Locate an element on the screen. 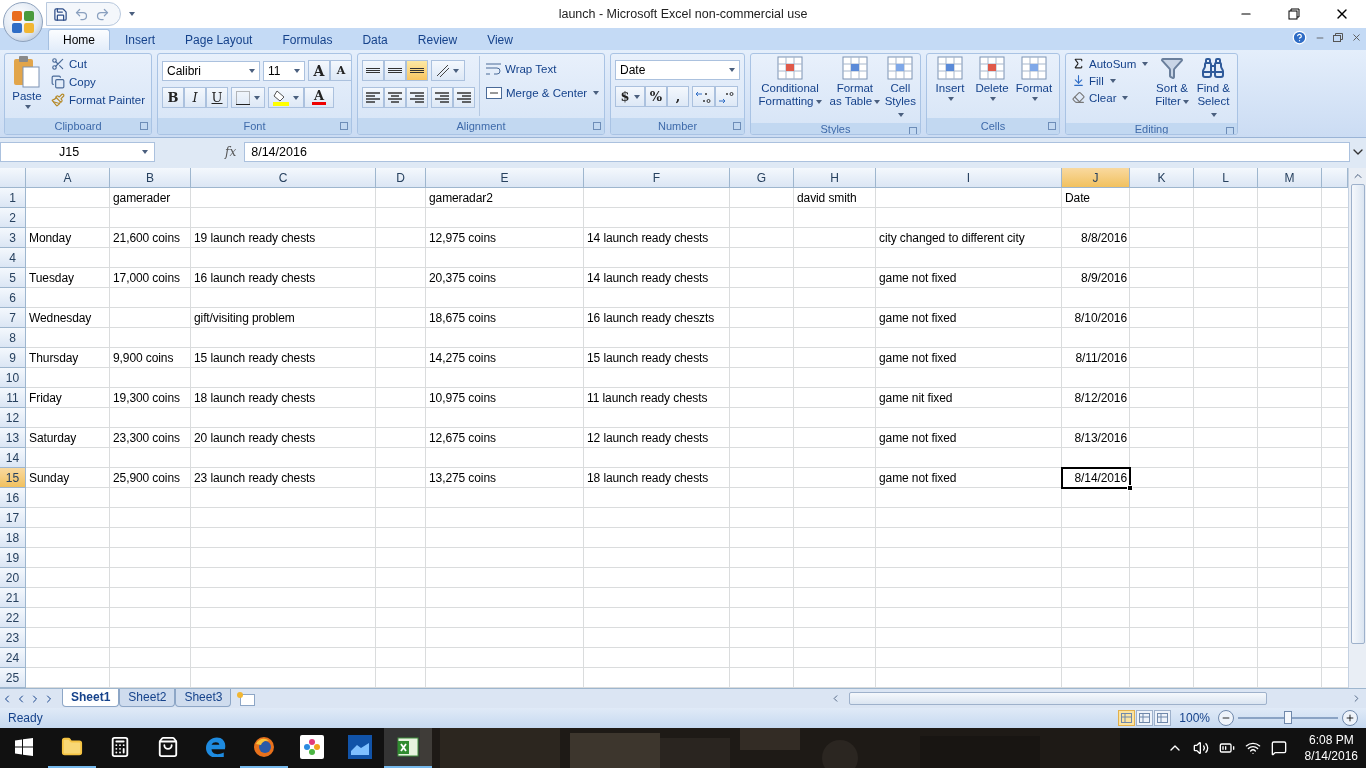  bottom-align-button is located at coordinates (417, 70).